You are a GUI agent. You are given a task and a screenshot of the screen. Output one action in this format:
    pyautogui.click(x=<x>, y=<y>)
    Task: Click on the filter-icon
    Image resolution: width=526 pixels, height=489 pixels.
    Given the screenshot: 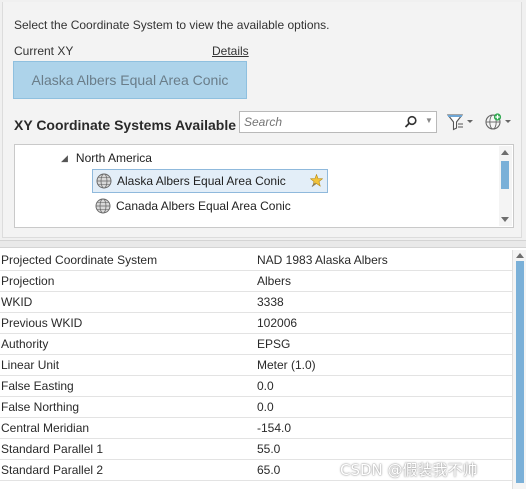 What is the action you would take?
    pyautogui.click(x=460, y=122)
    